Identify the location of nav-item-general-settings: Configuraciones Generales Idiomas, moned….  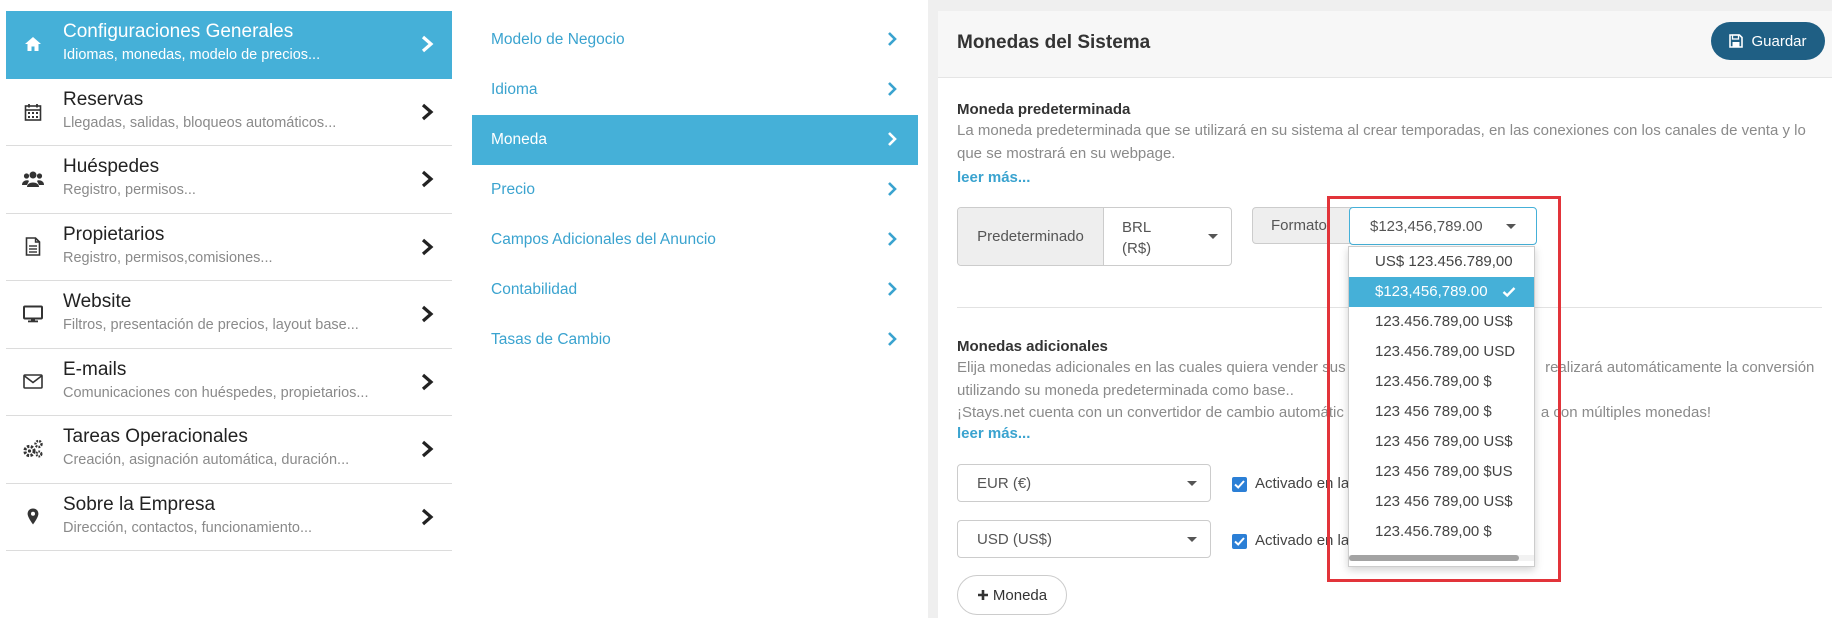
(229, 45).